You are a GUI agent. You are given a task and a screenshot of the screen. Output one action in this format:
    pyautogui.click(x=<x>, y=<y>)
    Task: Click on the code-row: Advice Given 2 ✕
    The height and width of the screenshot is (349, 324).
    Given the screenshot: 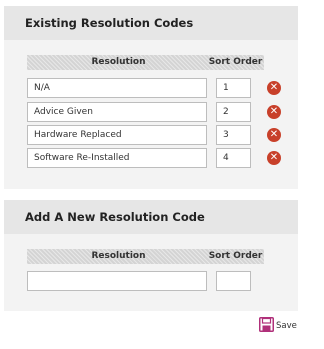 What is the action you would take?
    pyautogui.click(x=157, y=112)
    